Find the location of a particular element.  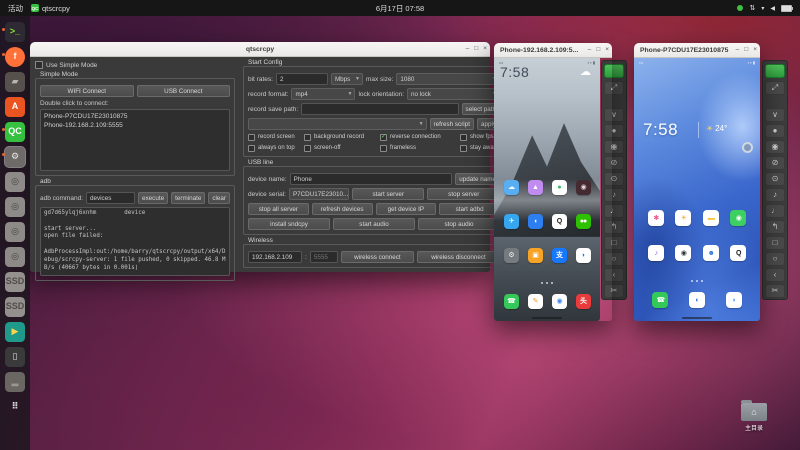

wireless-port-input: 5555 is located at coordinates (323, 257).